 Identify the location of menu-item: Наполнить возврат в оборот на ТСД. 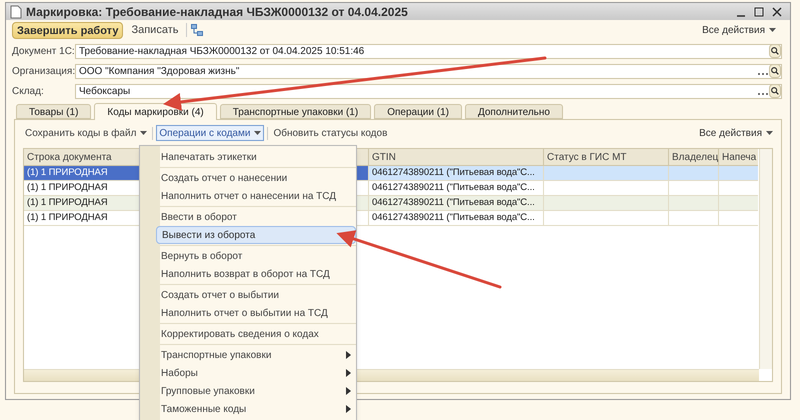
(256, 274).